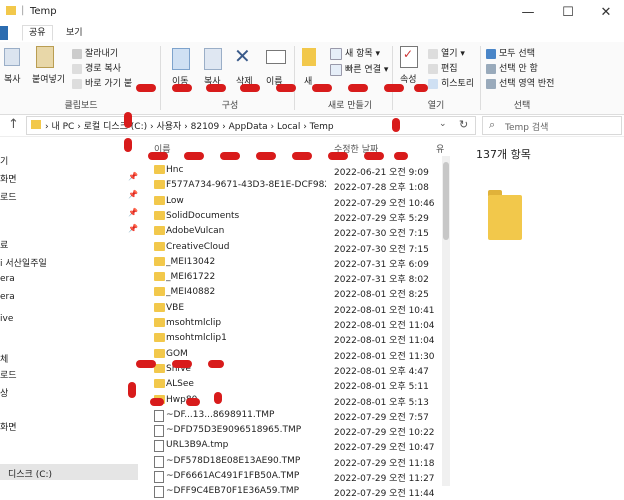 This screenshot has height=500, width=624. Describe the element at coordinates (196, 338) in the screenshot. I see `file-name: msohtmlclip1` at that location.